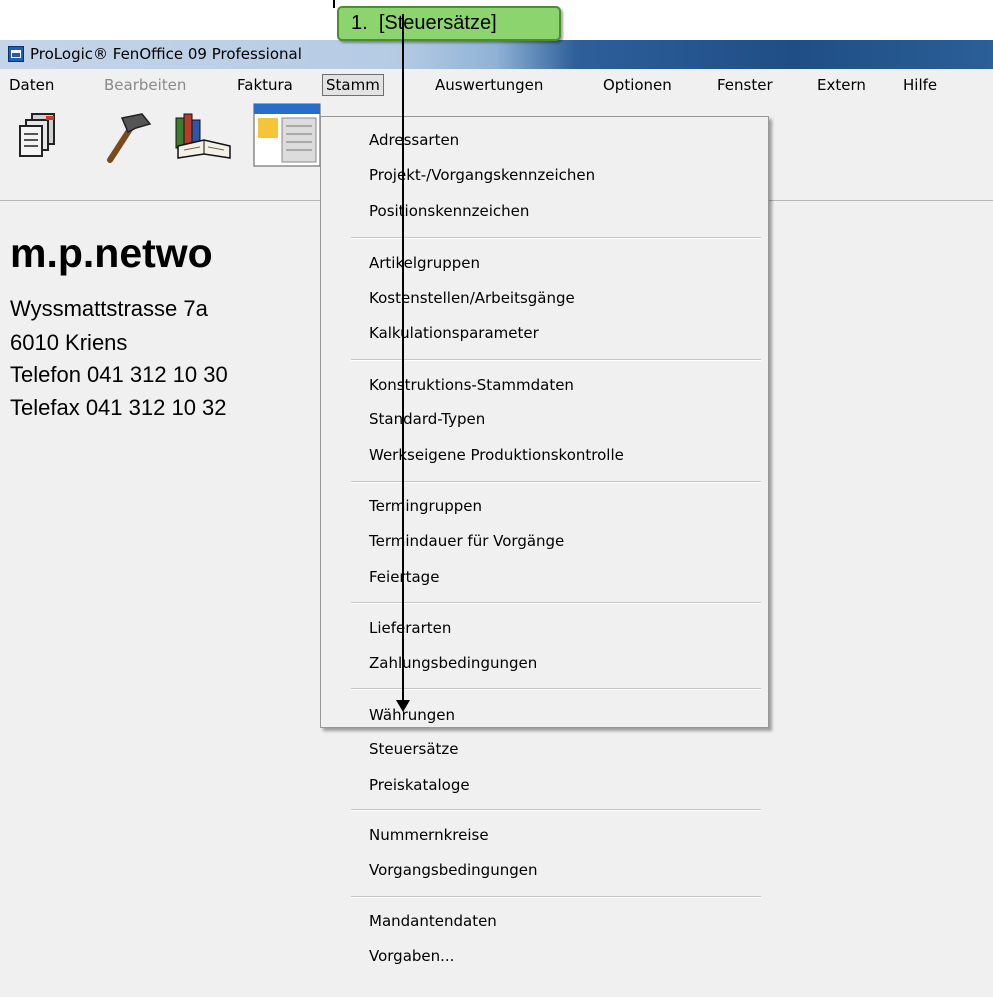 The height and width of the screenshot is (997, 993). Describe the element at coordinates (118, 407) in the screenshot. I see `company-fax: Telefax 041 312 10 32` at that location.